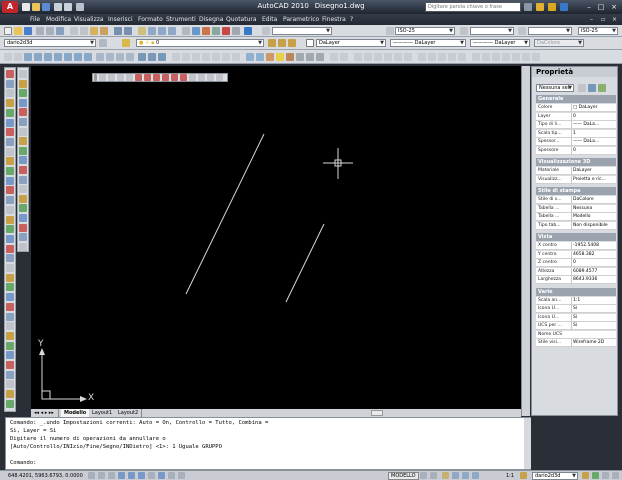  I want to click on sweep-icon, so click(120, 57).